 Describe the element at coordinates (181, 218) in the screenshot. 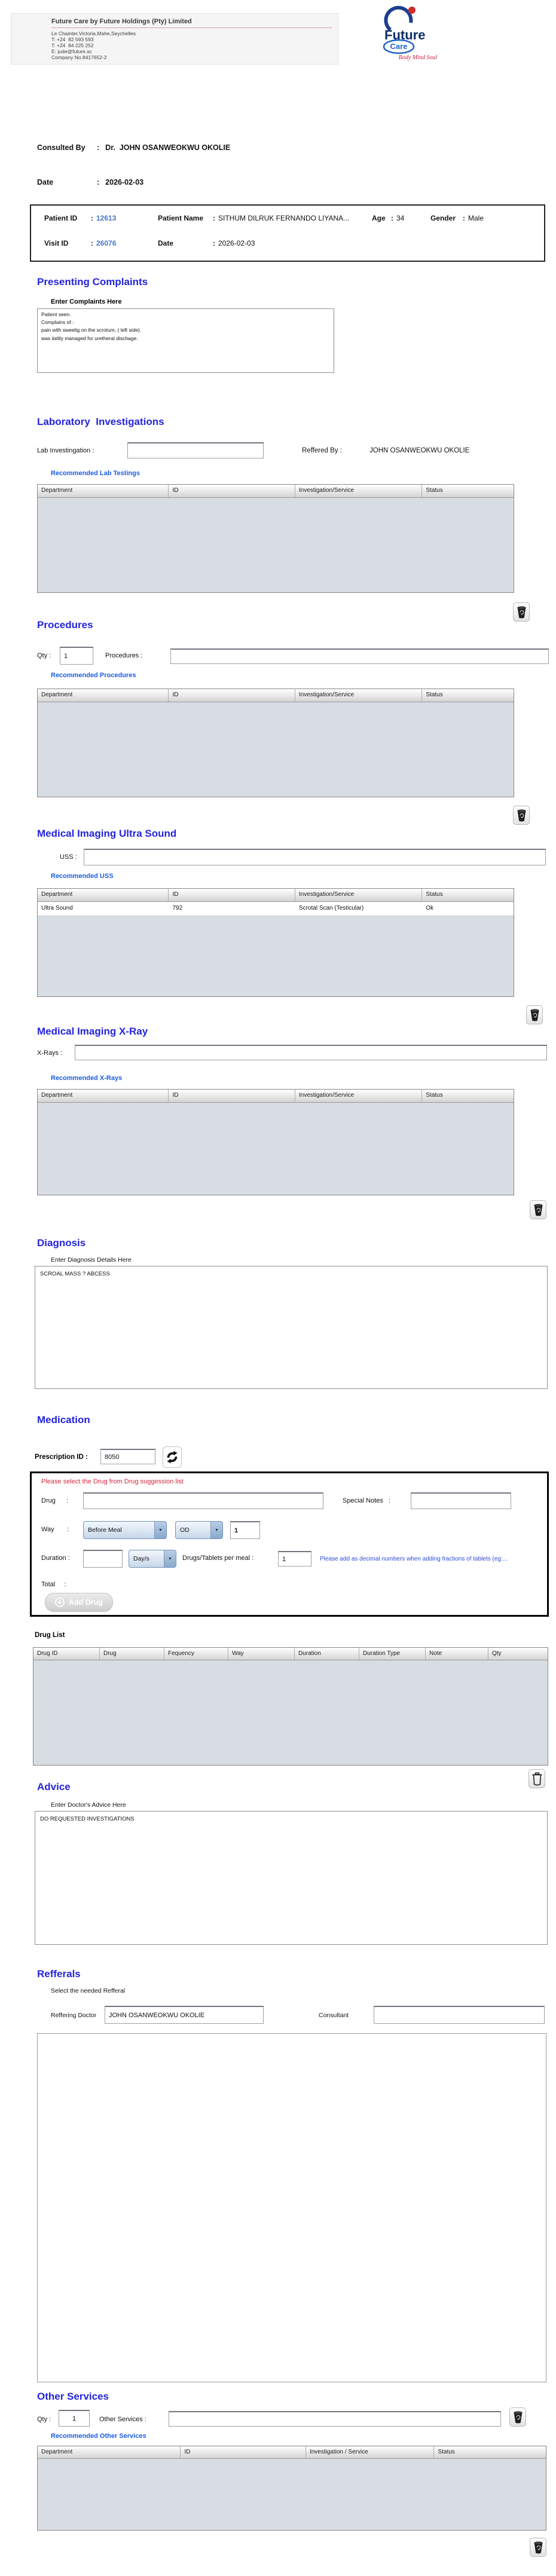

I see `patient-name-label: Patient Name` at that location.